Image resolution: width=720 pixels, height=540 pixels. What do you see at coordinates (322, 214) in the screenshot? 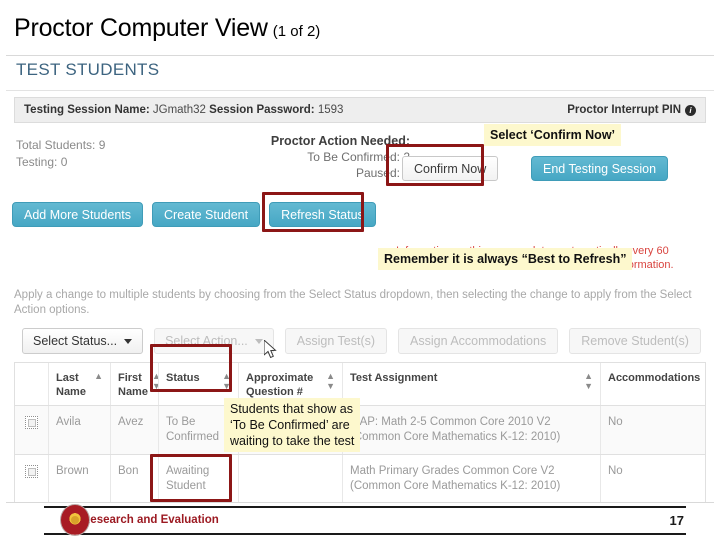
I see `refresh-status-button: Refresh Status` at bounding box center [322, 214].